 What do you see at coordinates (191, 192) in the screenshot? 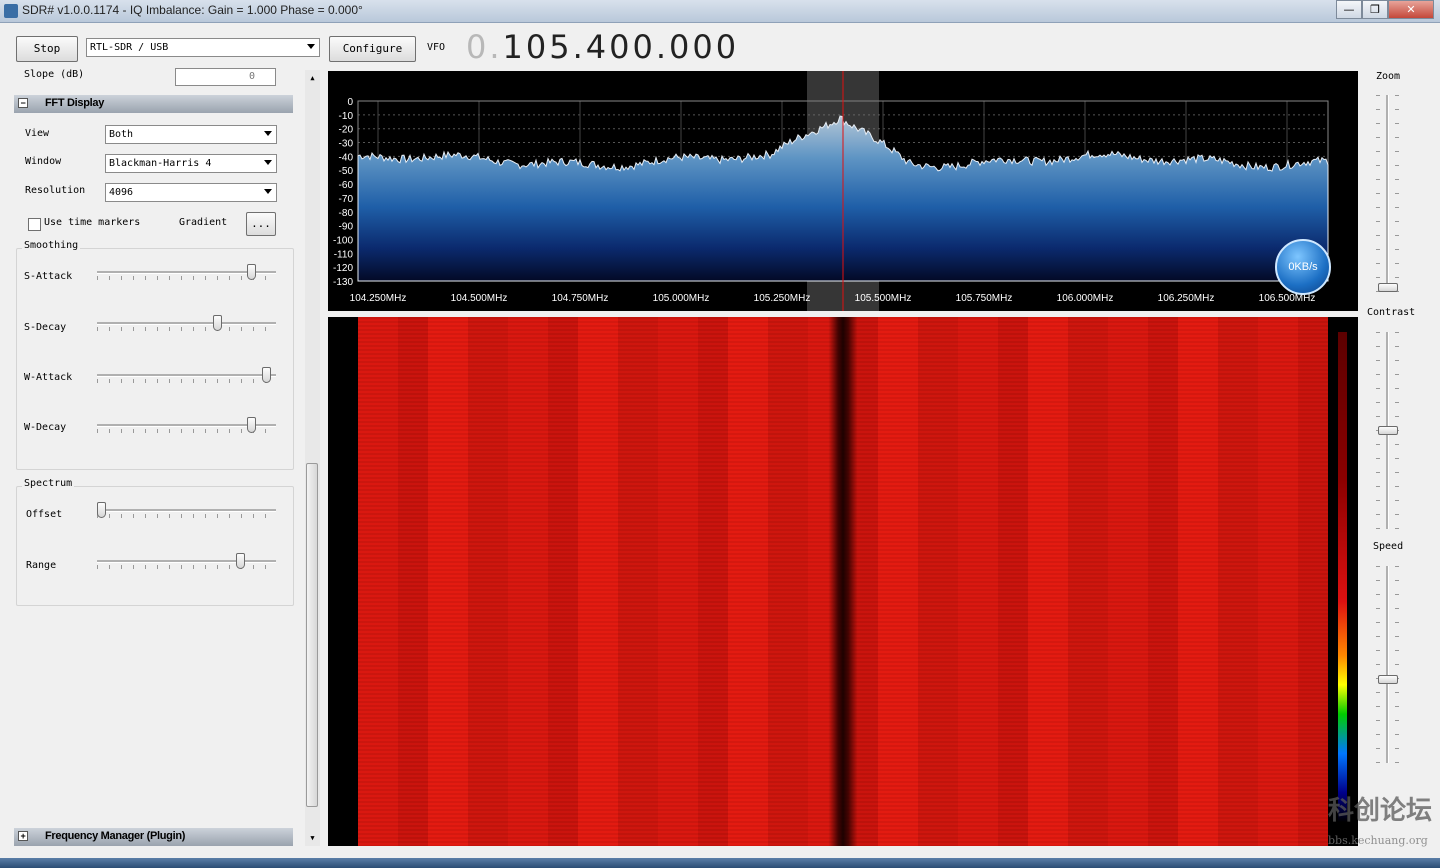
I see `resolution-select: 4096` at bounding box center [191, 192].